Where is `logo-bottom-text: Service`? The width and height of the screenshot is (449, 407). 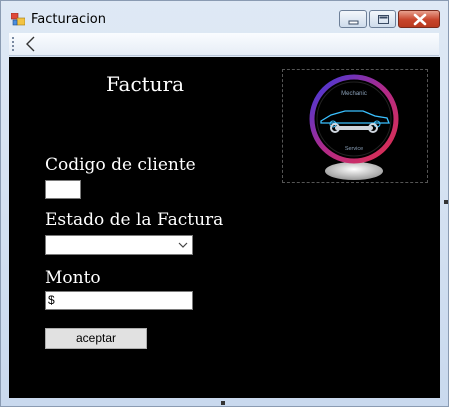 logo-bottom-text: Service is located at coordinates (354, 149).